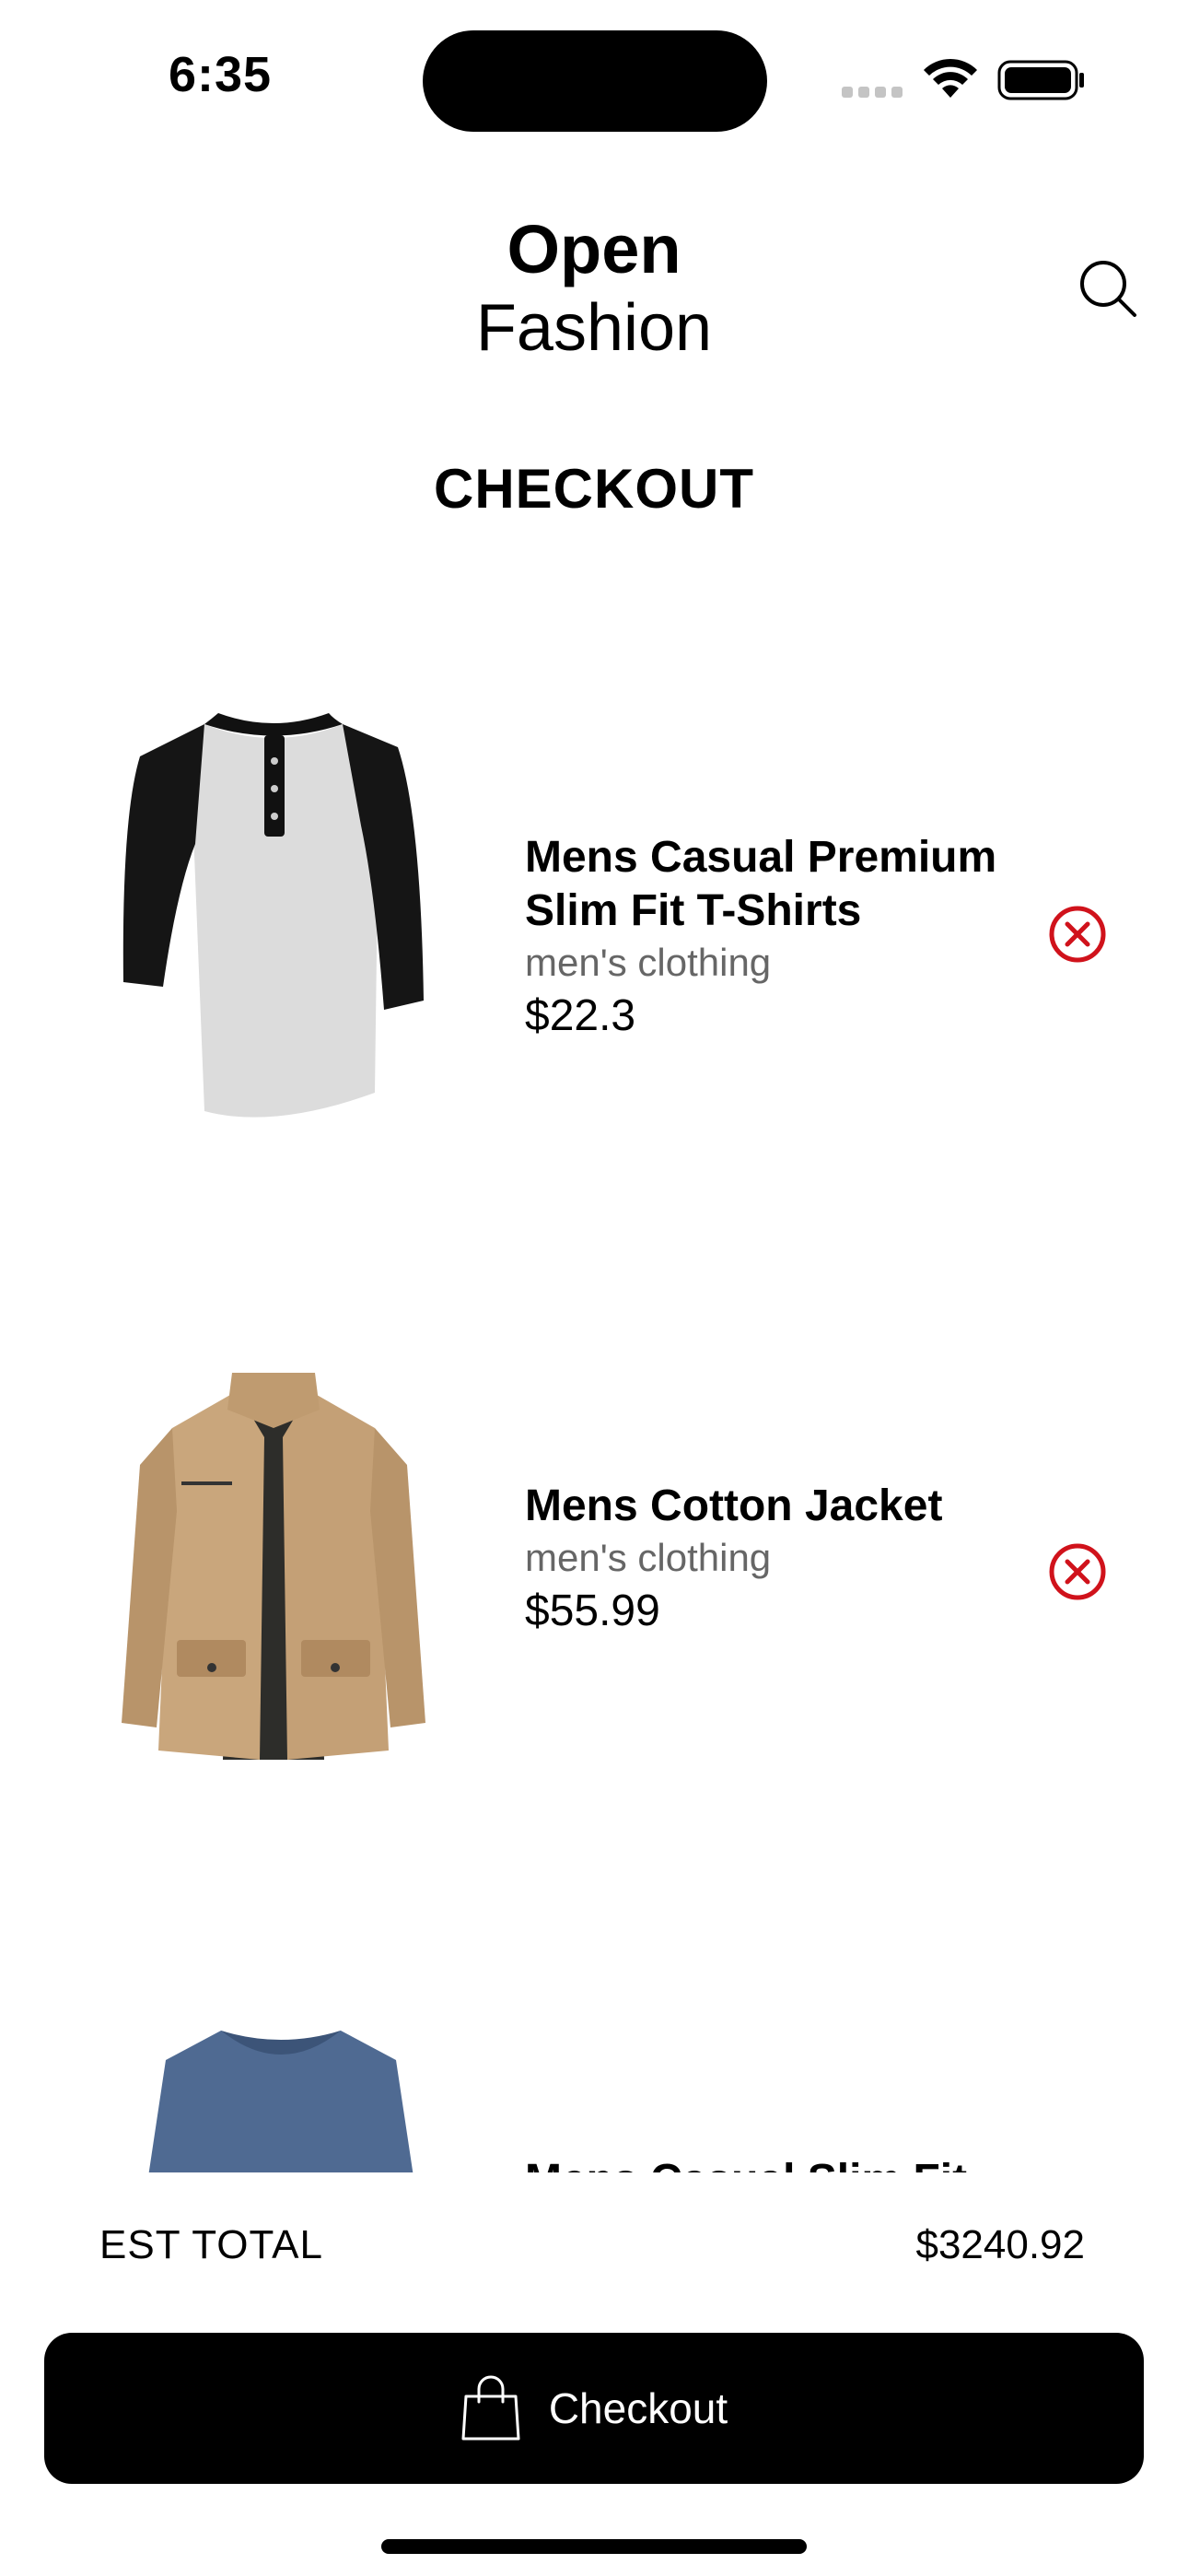 This screenshot has height=2576, width=1188. What do you see at coordinates (490, 2408) in the screenshot?
I see `shopping-bag-icon` at bounding box center [490, 2408].